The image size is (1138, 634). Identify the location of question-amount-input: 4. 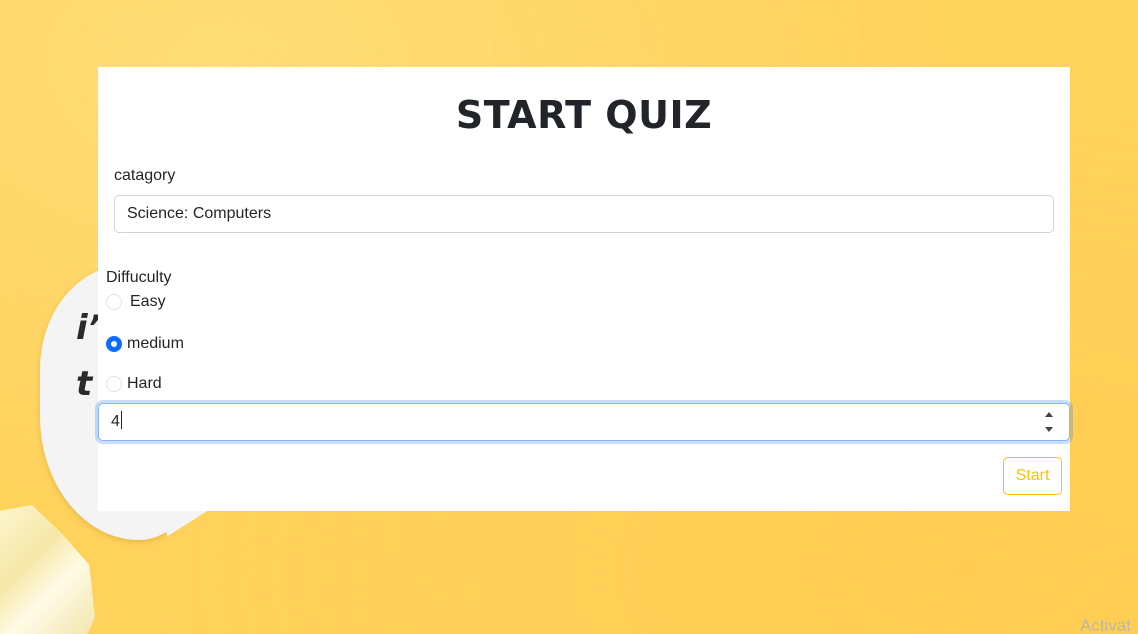
(584, 422).